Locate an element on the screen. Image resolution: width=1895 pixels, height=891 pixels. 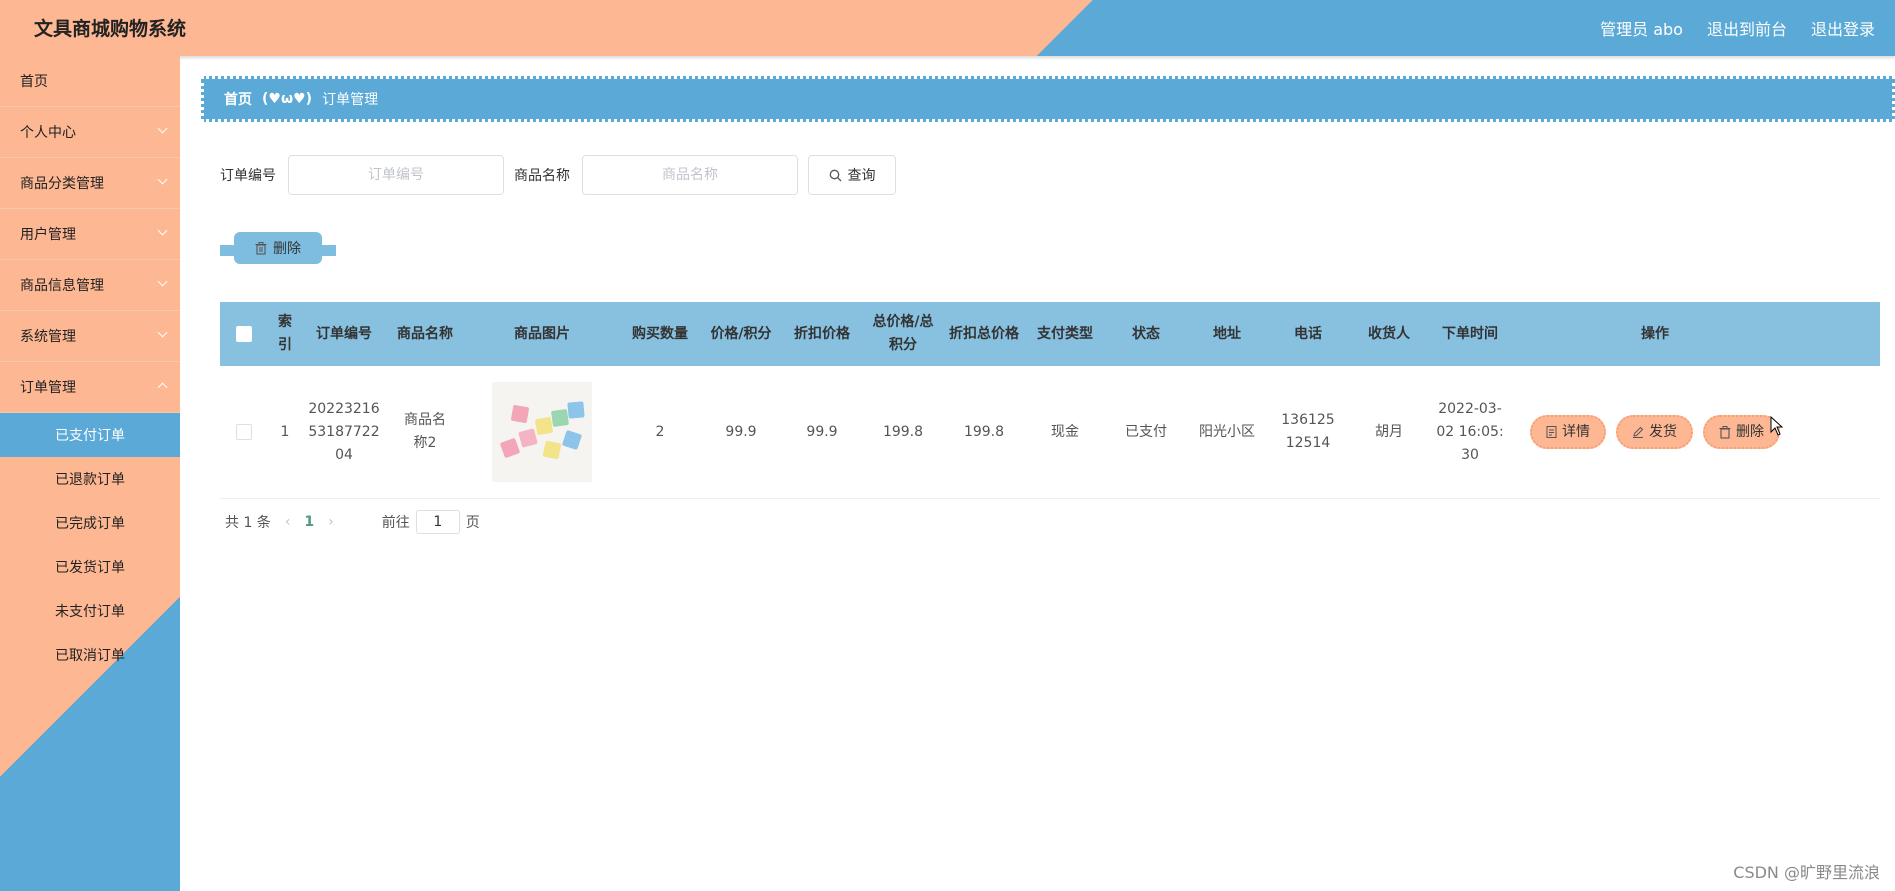
column-header: 总价格/总积分 is located at coordinates (903, 333).